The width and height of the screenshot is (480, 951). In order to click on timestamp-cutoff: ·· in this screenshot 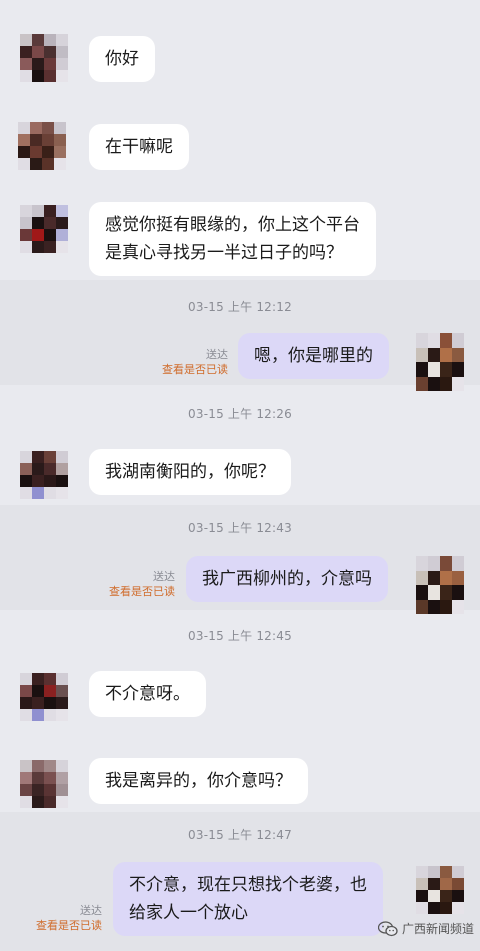, I will do `click(240, 2)`.